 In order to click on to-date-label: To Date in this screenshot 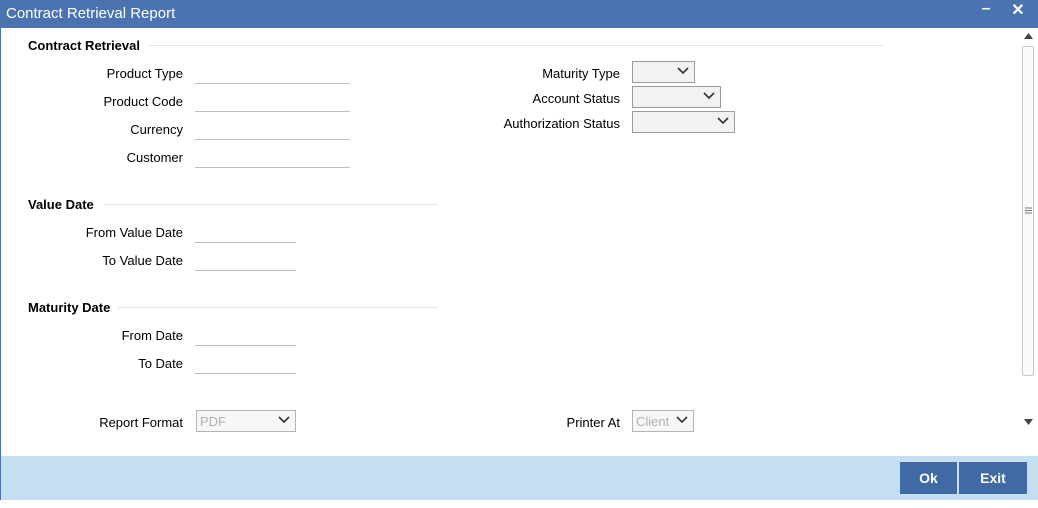, I will do `click(160, 363)`.